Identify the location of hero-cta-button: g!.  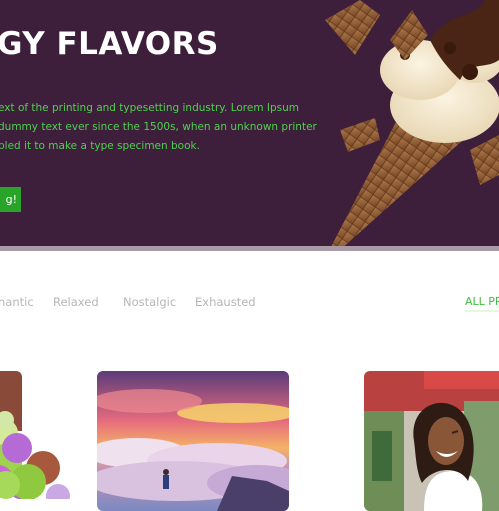
(10, 199).